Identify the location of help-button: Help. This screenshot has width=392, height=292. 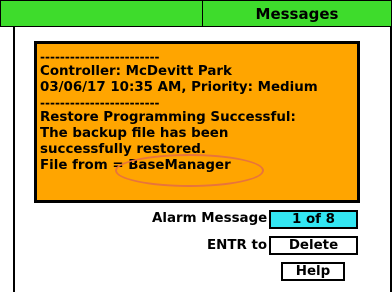
(313, 271).